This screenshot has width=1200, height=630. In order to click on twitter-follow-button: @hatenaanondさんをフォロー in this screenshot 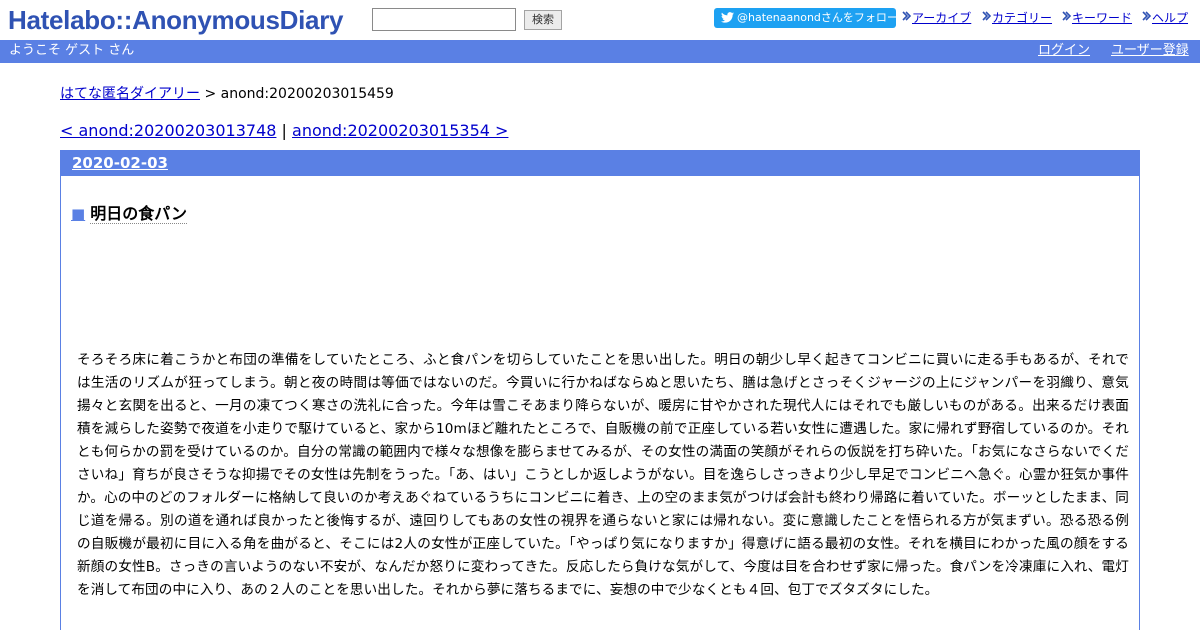, I will do `click(806, 18)`.